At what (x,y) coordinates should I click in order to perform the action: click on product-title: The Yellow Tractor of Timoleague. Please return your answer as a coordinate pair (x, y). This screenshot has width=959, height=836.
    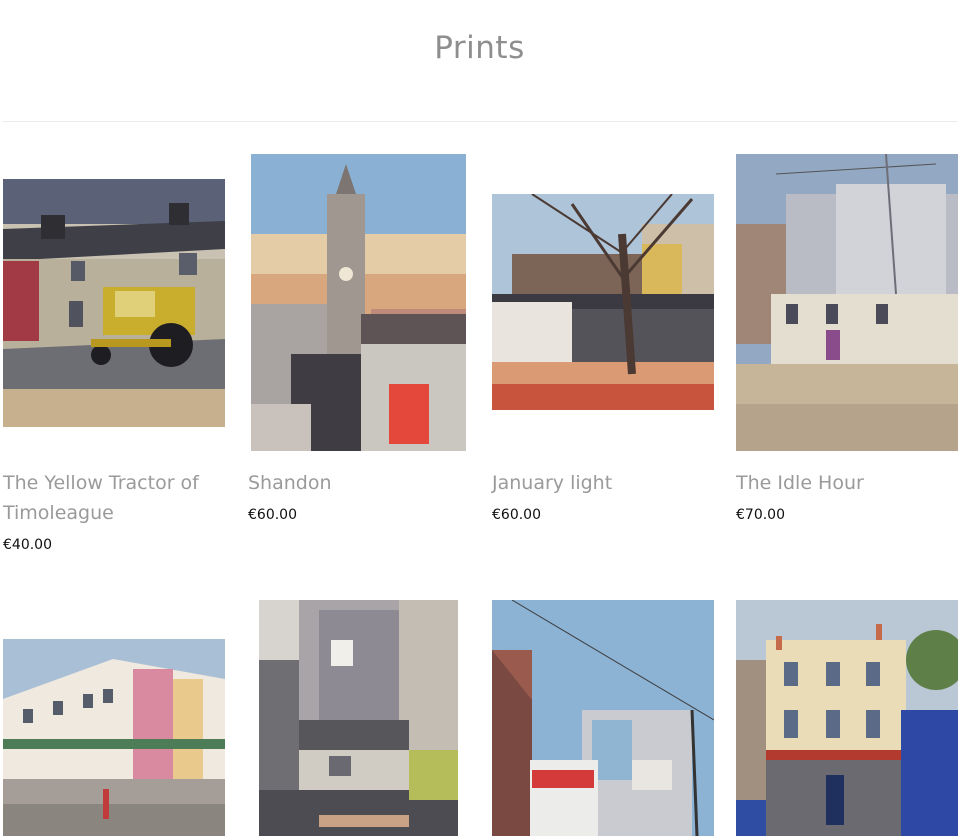
    Looking at the image, I should click on (115, 498).